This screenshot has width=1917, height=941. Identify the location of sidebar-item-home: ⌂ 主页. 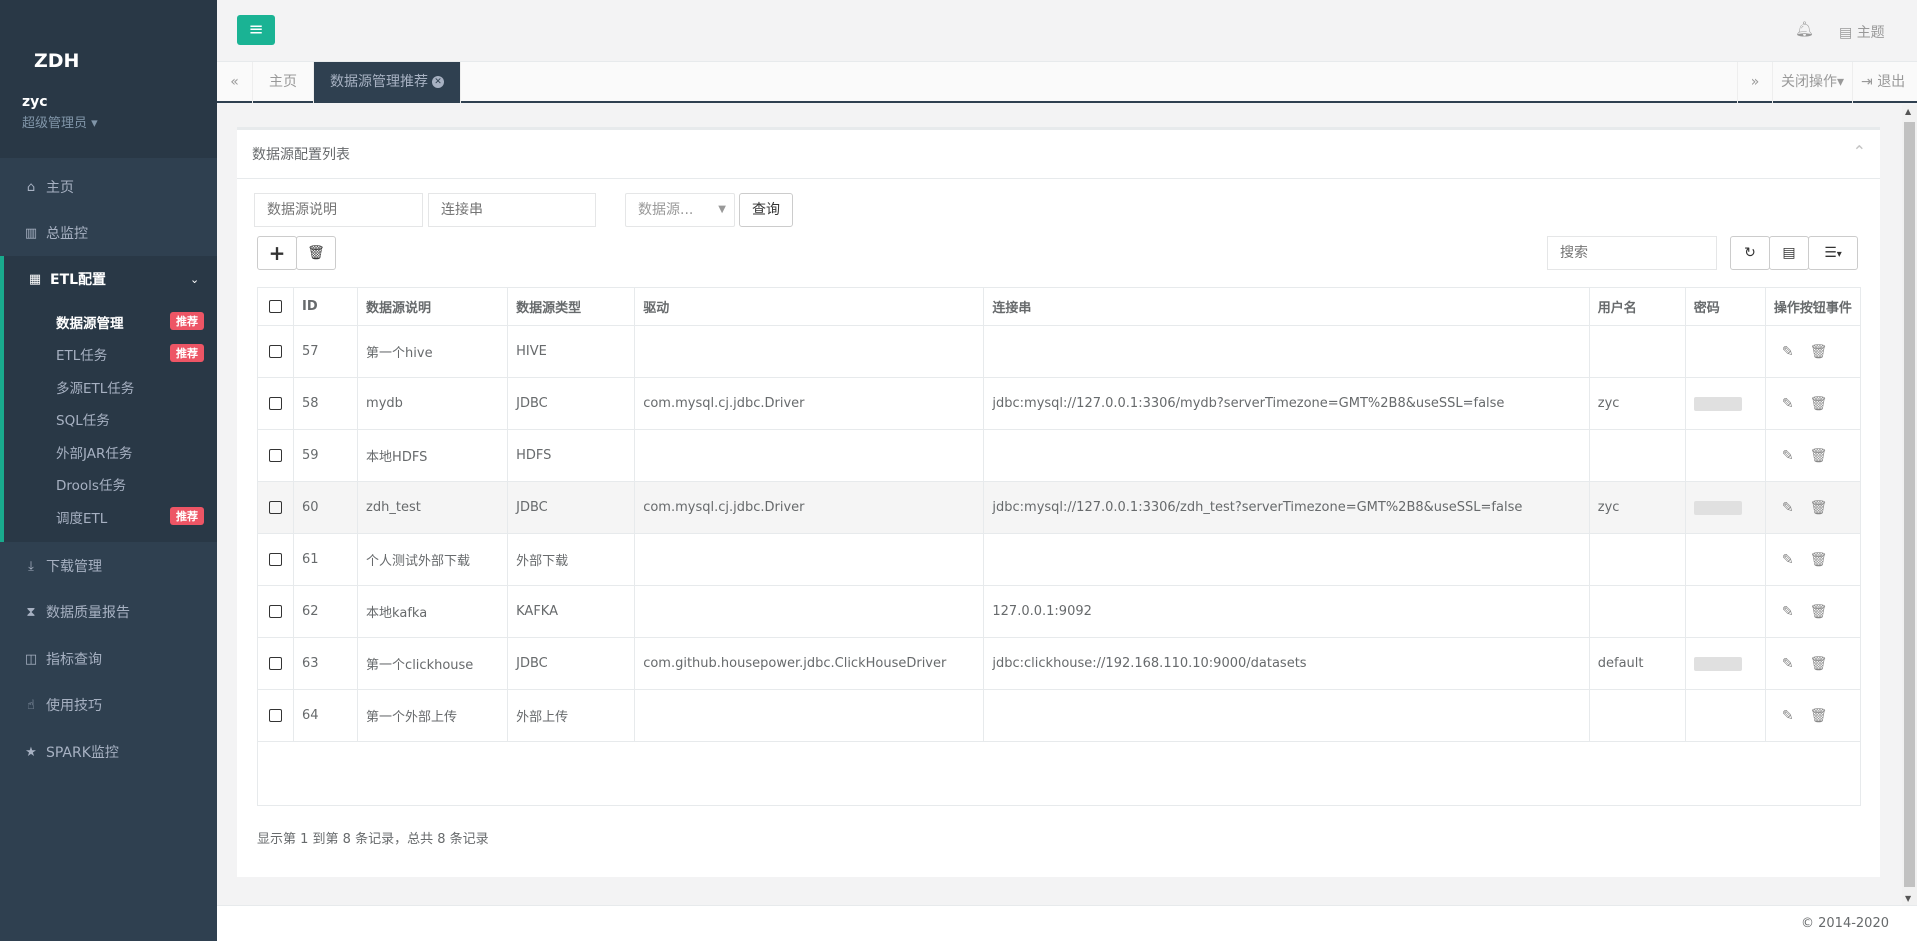
(108, 187).